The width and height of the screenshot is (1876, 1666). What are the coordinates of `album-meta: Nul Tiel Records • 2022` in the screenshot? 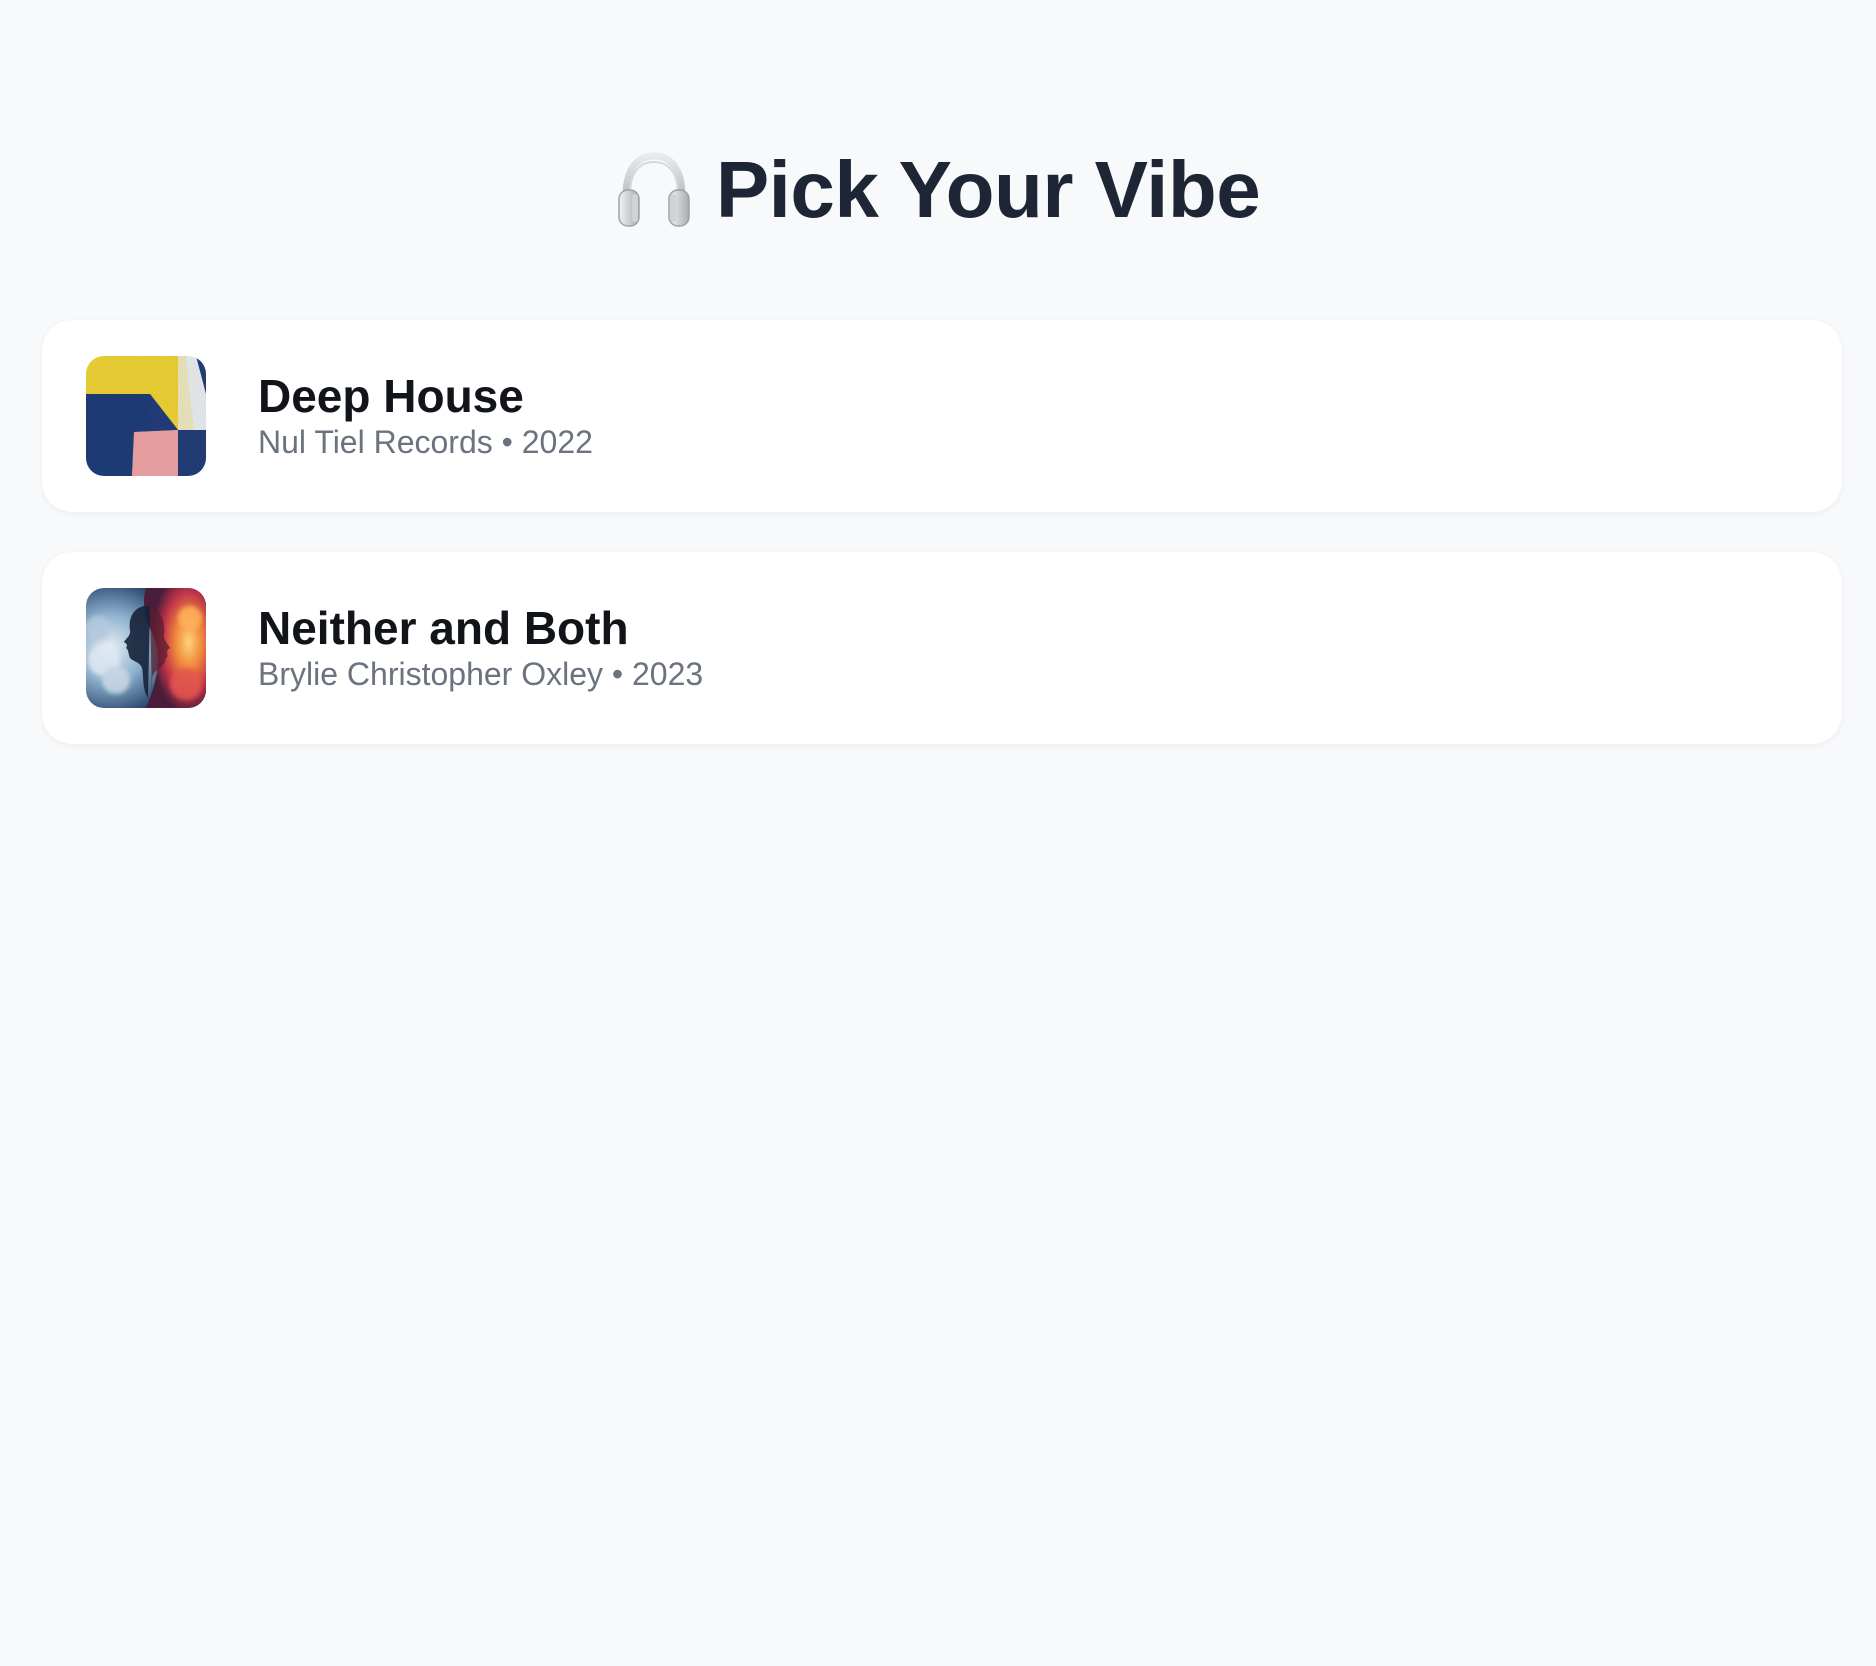 It's located at (425, 442).